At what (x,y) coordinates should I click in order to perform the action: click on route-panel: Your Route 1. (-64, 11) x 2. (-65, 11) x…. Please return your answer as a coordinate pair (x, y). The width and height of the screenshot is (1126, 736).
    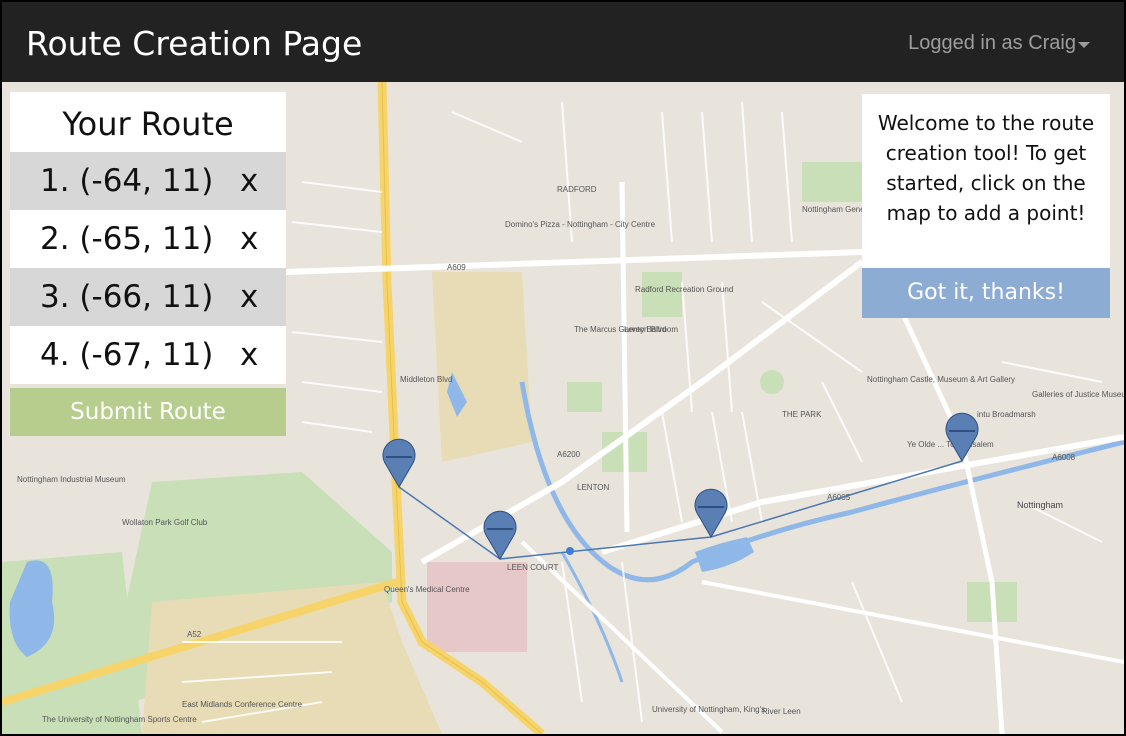
    Looking at the image, I should click on (148, 264).